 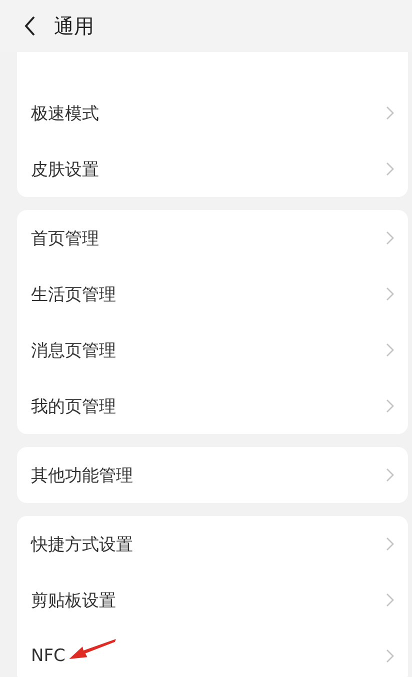 What do you see at coordinates (74, 26) in the screenshot?
I see `page-title: 通用` at bounding box center [74, 26].